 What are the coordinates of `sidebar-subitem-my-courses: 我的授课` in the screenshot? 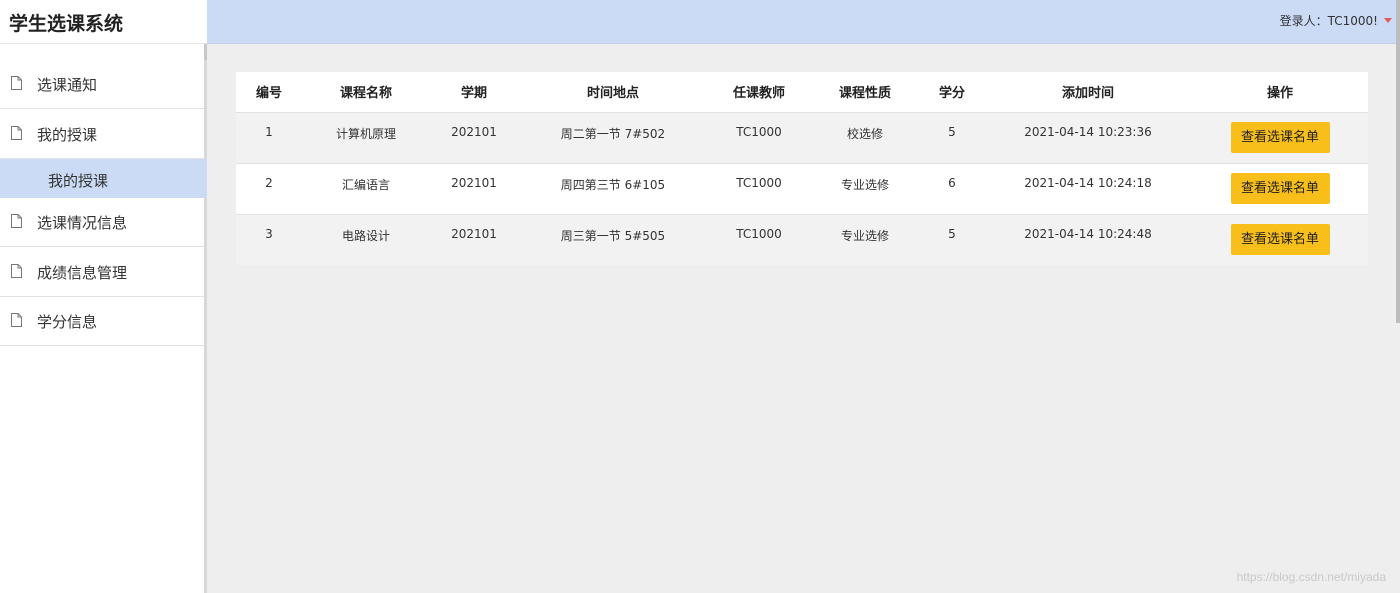 It's located at (103, 178).